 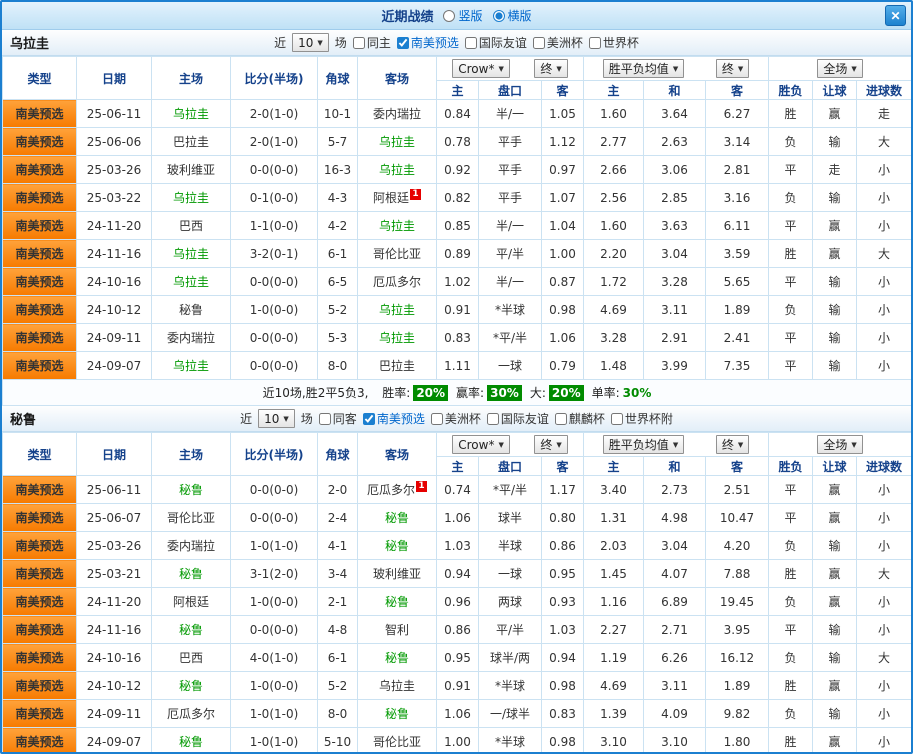 I want to click on filter-checkbox-3: 国际友谊, so click(x=517, y=418).